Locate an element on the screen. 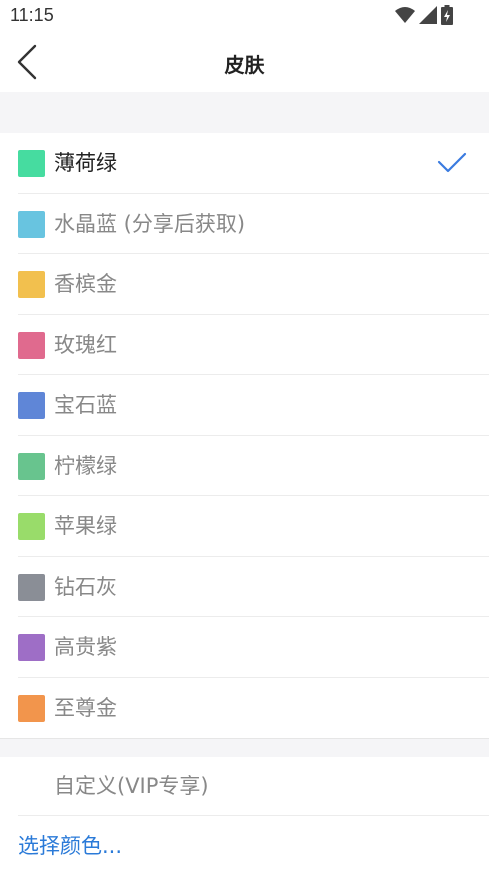  skin-option-noble-purple: 高贵紫 is located at coordinates (244, 647).